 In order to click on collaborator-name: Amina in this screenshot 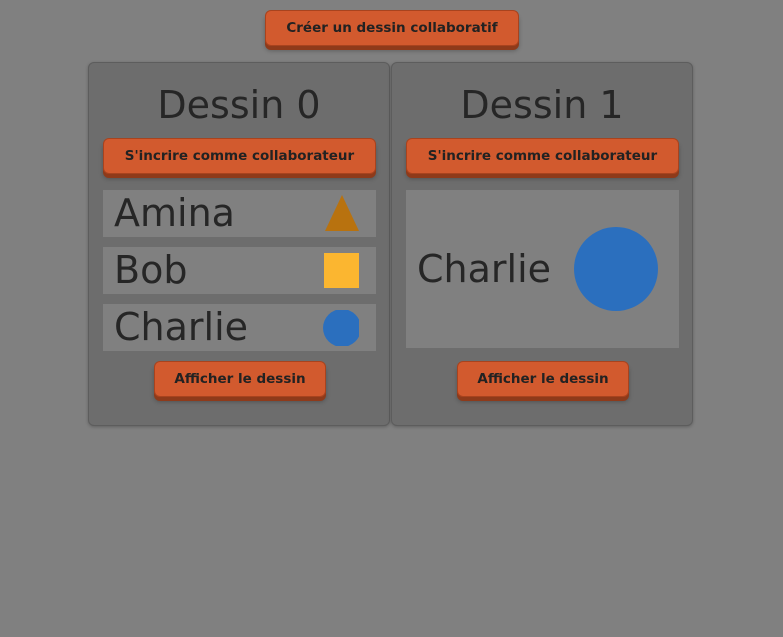, I will do `click(174, 213)`.